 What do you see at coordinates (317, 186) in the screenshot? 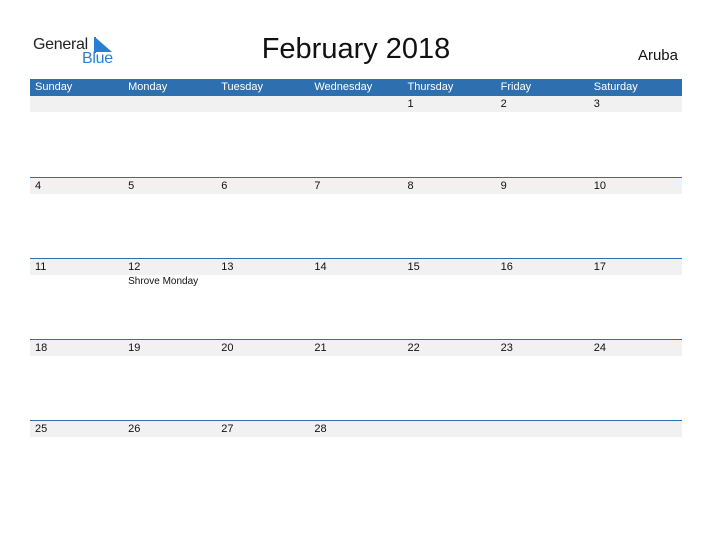
I see `date-number: 7` at bounding box center [317, 186].